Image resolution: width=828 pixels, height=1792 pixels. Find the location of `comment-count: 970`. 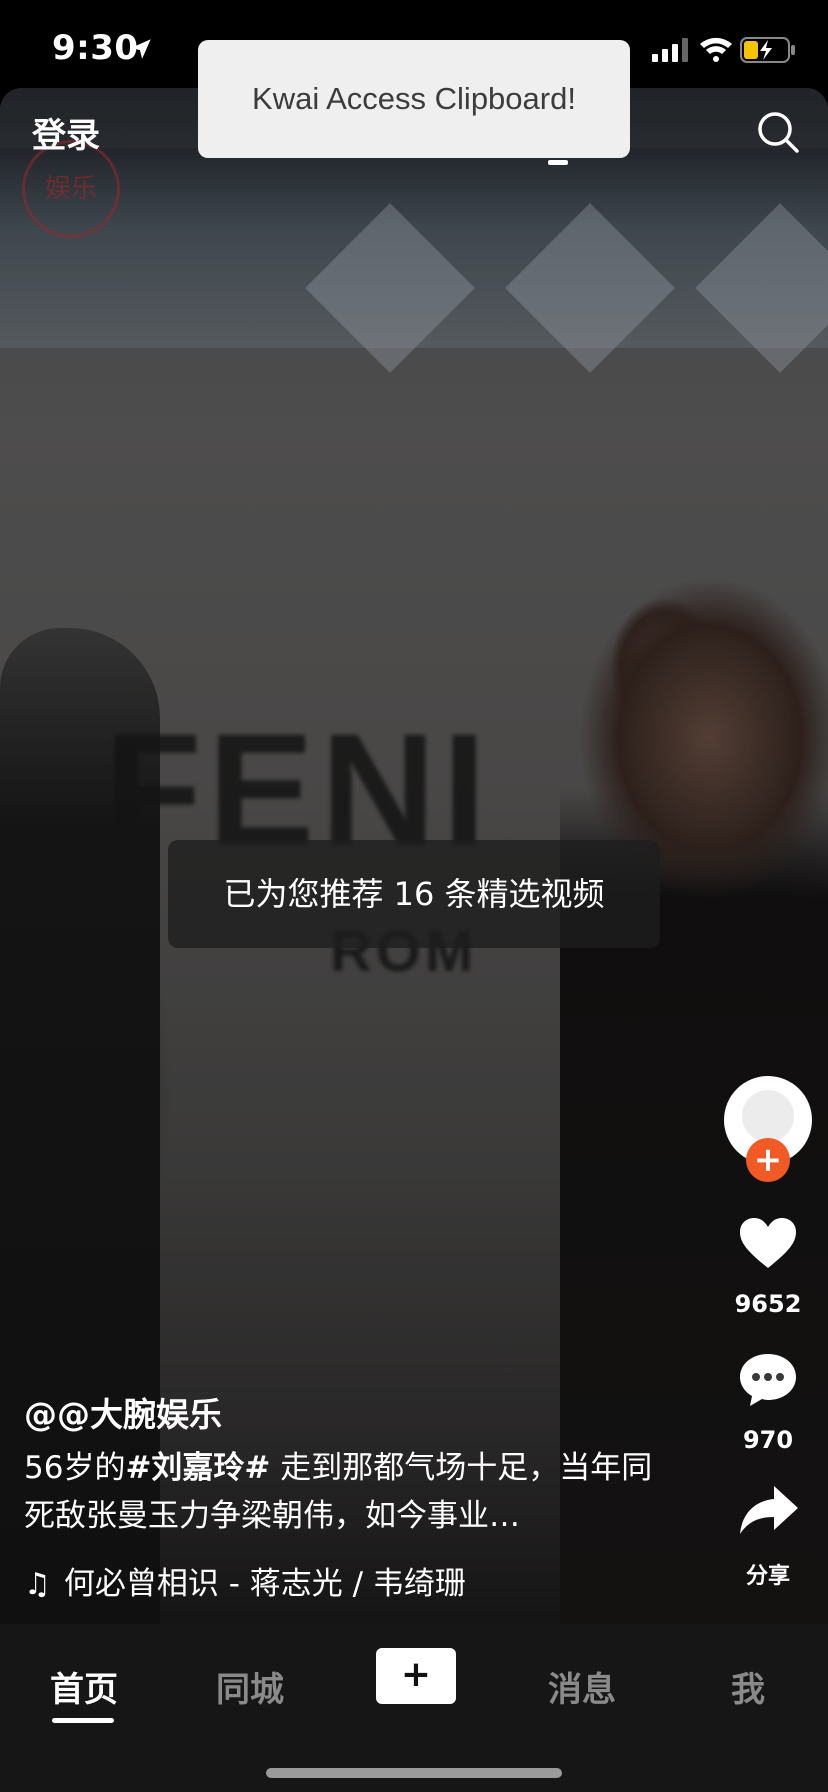

comment-count: 970 is located at coordinates (768, 1440).